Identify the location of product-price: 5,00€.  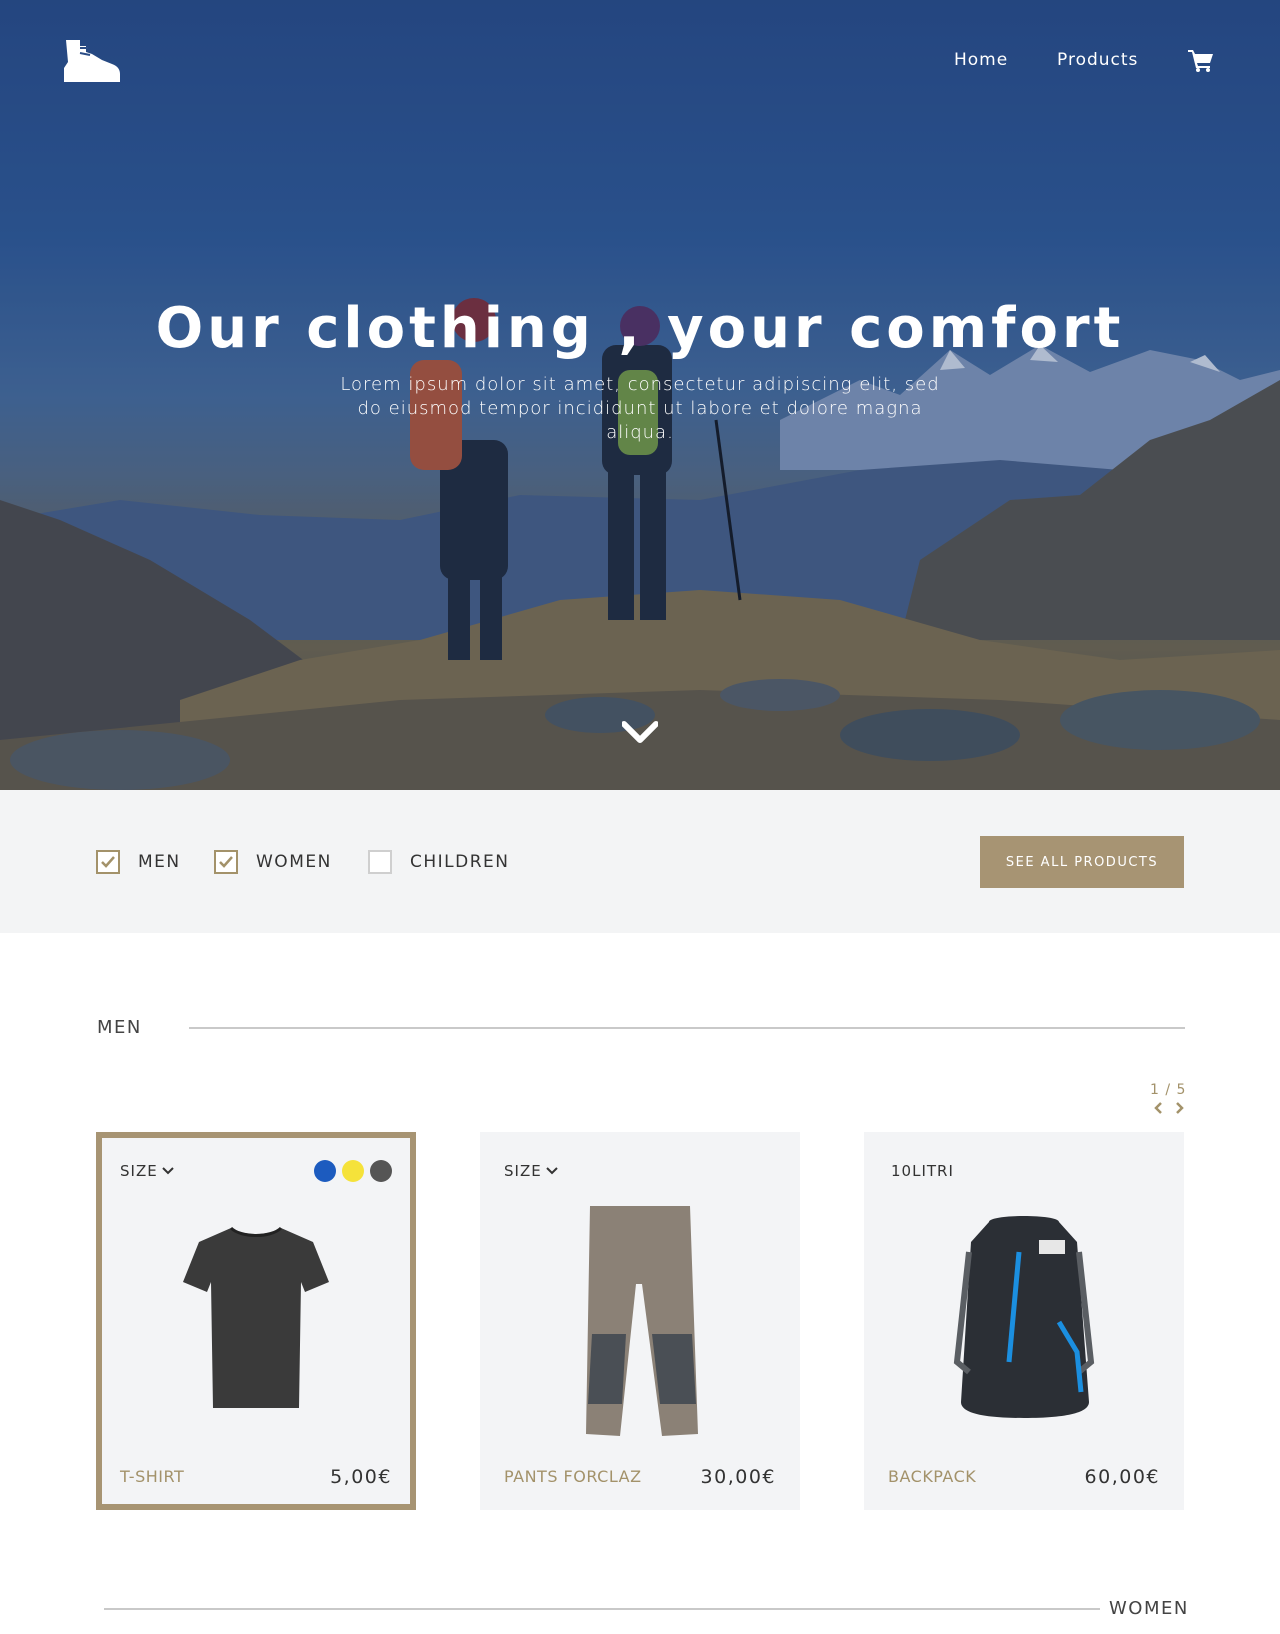
(361, 1477).